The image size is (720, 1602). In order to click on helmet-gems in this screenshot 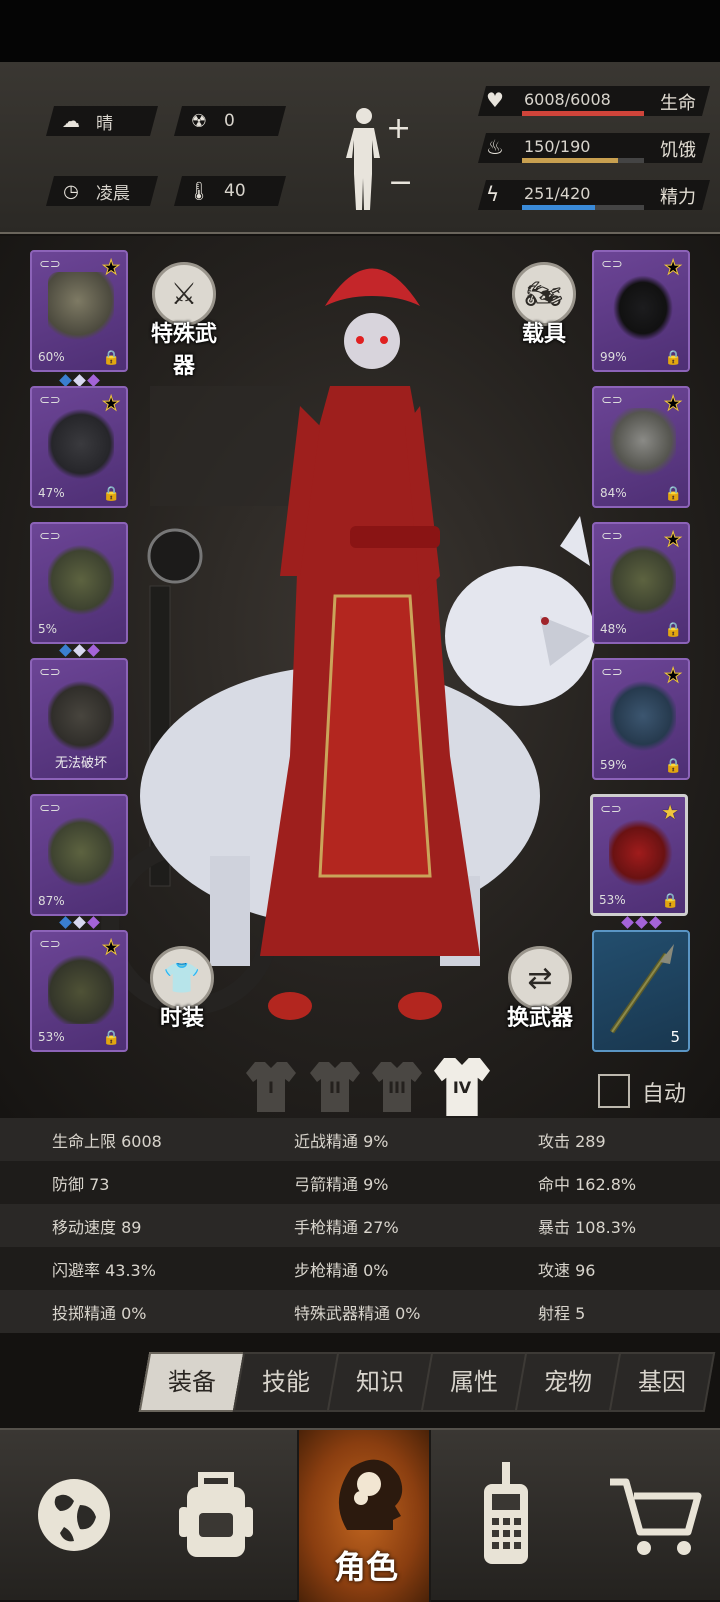, I will do `click(79, 380)`.